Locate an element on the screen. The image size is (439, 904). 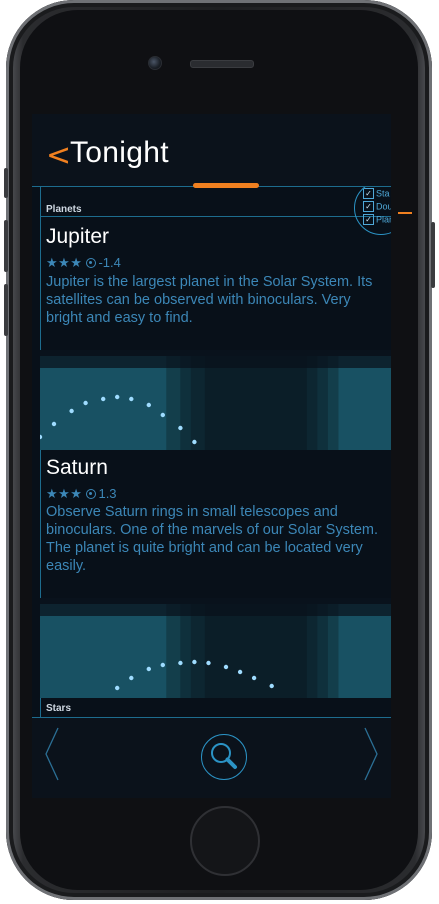
magnitude-value: -1.4 is located at coordinates (109, 262).